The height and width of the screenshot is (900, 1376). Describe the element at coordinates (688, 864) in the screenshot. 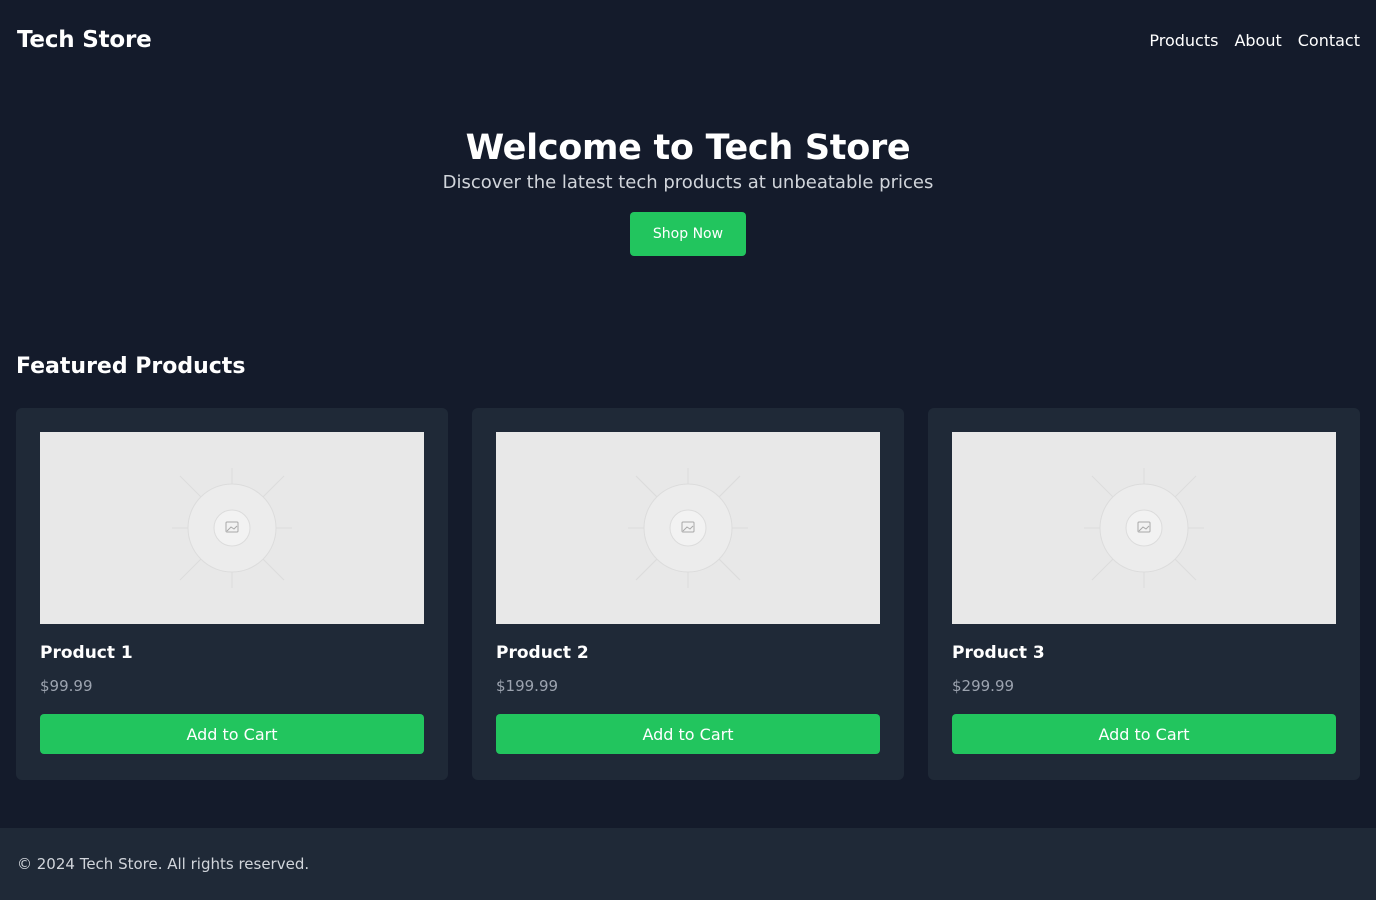

I see `site-footer: © 2024 Tech Store. All rights reserved.` at that location.